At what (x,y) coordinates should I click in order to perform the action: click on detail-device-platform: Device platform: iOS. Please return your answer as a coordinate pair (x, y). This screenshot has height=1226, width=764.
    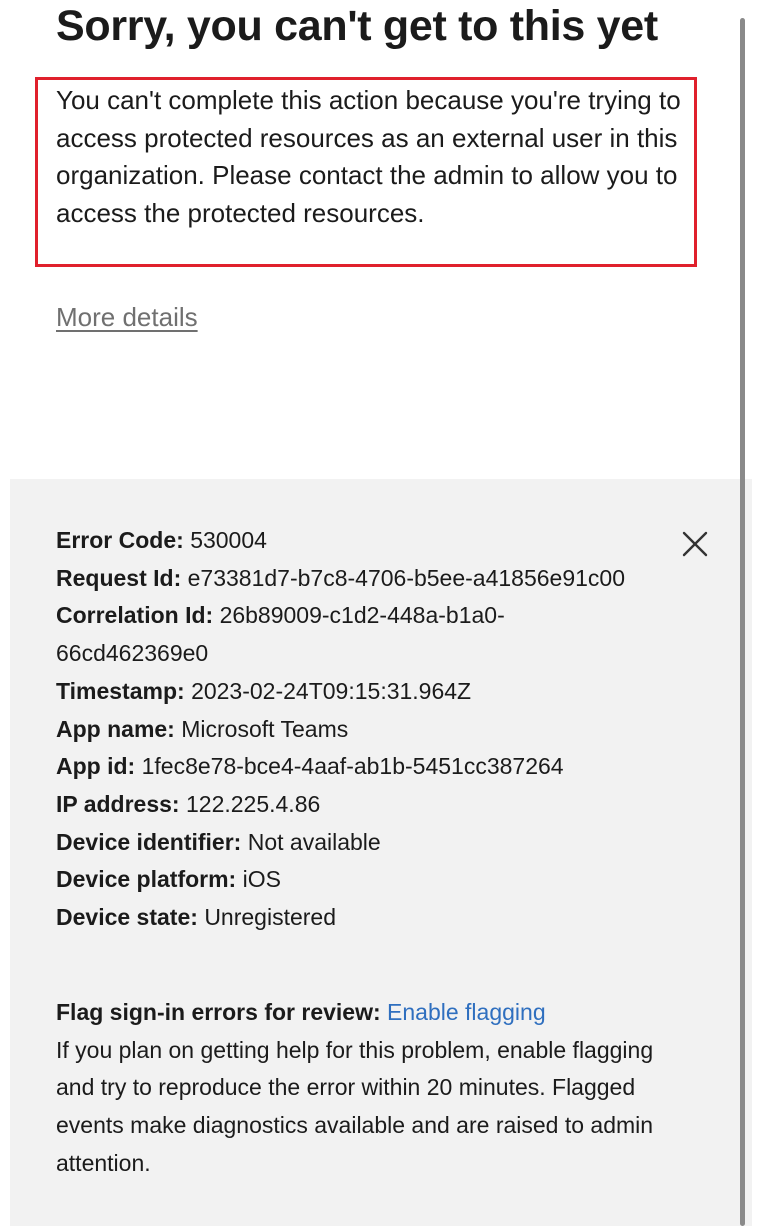
    Looking at the image, I should click on (168, 879).